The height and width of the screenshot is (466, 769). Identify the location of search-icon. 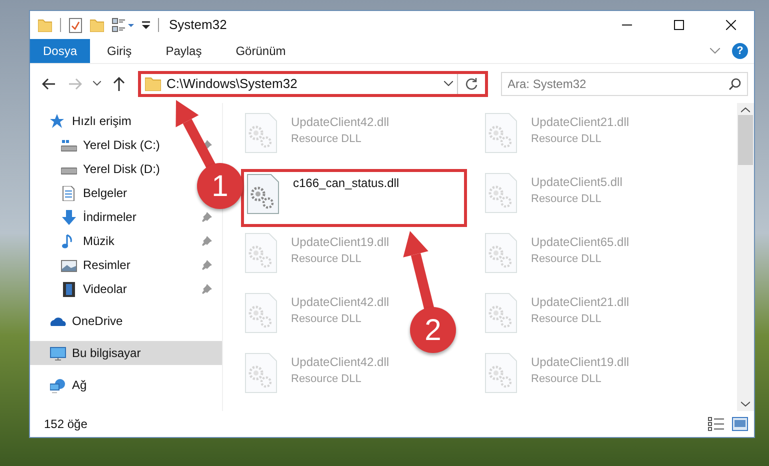
(735, 84).